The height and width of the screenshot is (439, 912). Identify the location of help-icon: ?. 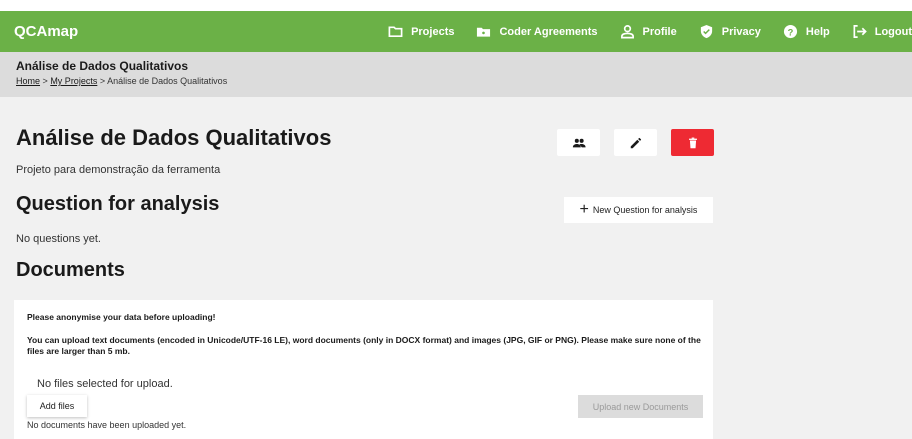
(790, 31).